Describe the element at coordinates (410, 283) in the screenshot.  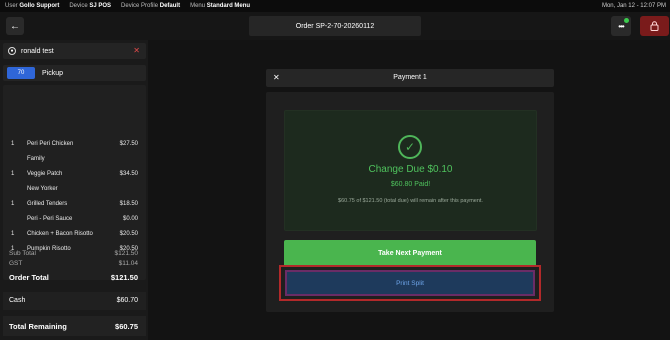
I see `print-split-button: Print Split` at that location.